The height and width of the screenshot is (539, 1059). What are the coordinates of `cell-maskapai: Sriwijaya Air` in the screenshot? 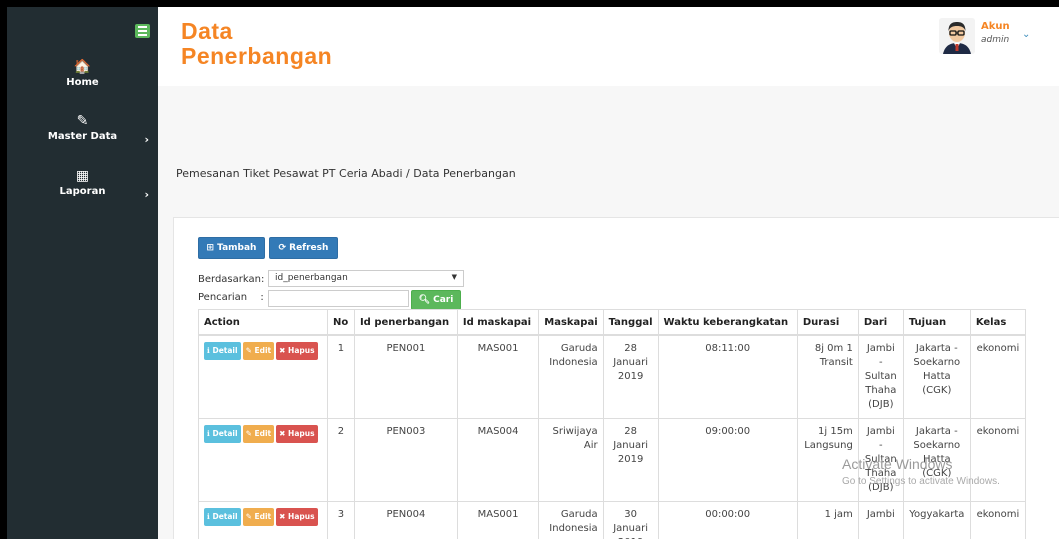 It's located at (571, 460).